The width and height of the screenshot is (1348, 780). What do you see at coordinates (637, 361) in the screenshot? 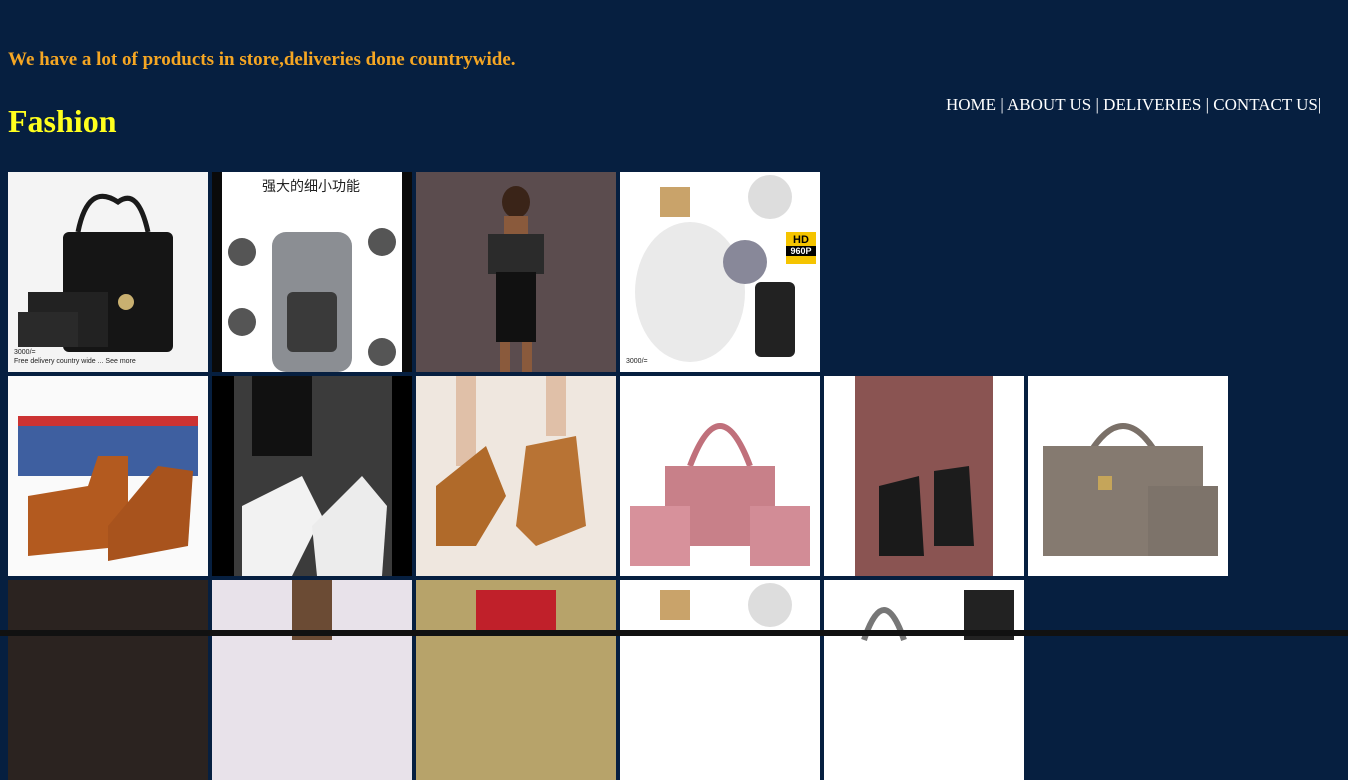
I see `product-caption: 3000/=` at bounding box center [637, 361].